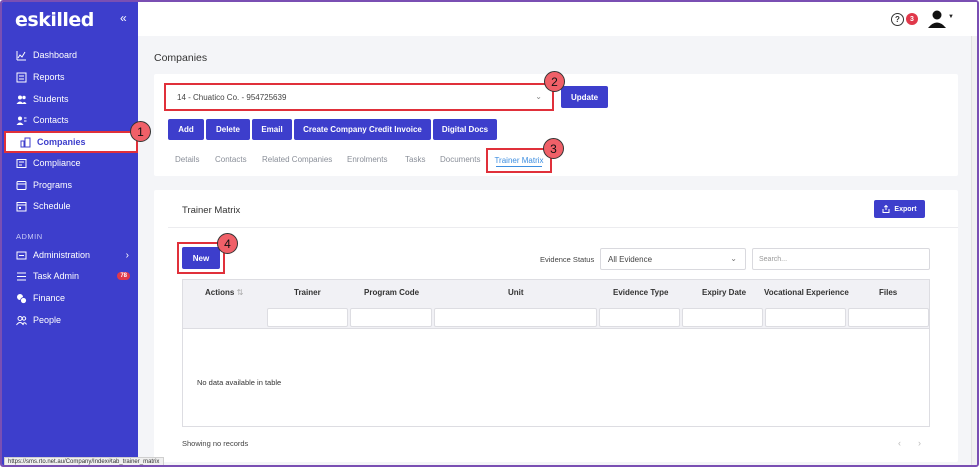 This screenshot has width=979, height=467. Describe the element at coordinates (21, 55) in the screenshot. I see `chart-line-icon` at that location.